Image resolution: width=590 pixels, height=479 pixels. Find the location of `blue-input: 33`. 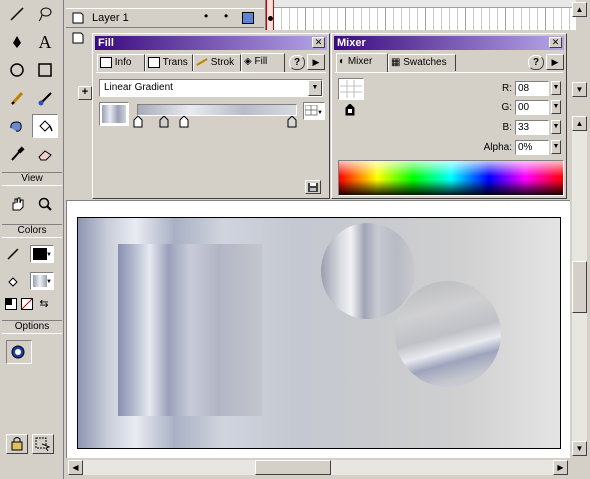

blue-input: 33 is located at coordinates (532, 127).